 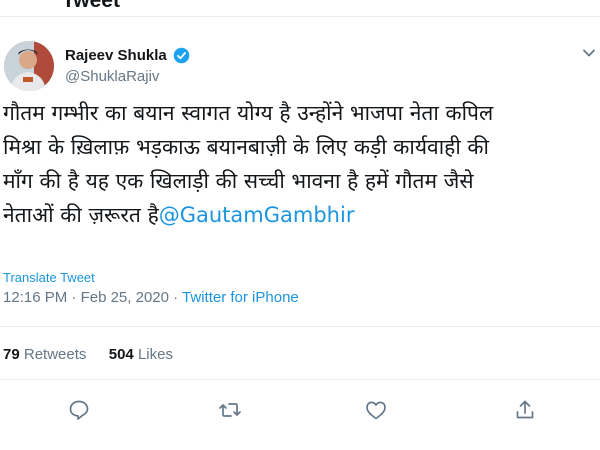 What do you see at coordinates (300, 8) in the screenshot?
I see `page-header: Tweet` at bounding box center [300, 8].